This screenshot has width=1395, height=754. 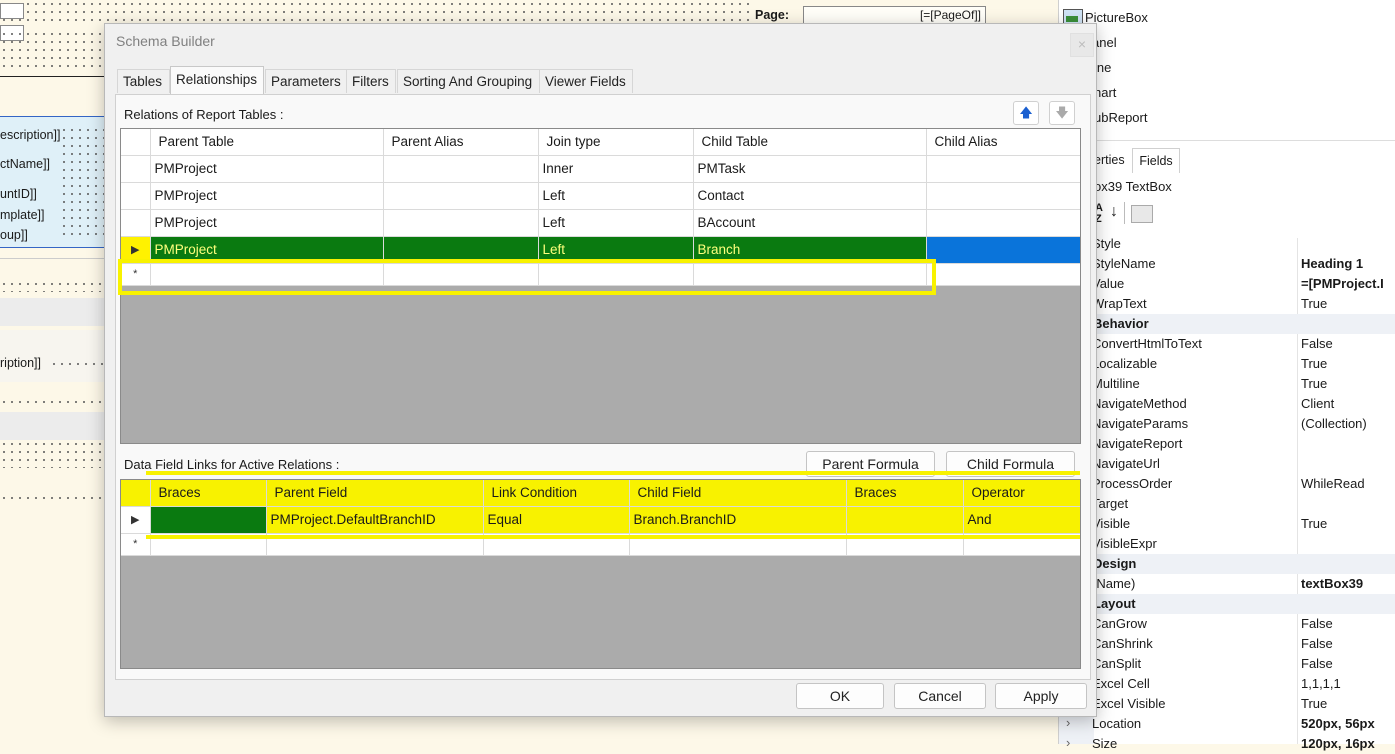 I want to click on bg-field: ctName]], so click(x=25, y=164).